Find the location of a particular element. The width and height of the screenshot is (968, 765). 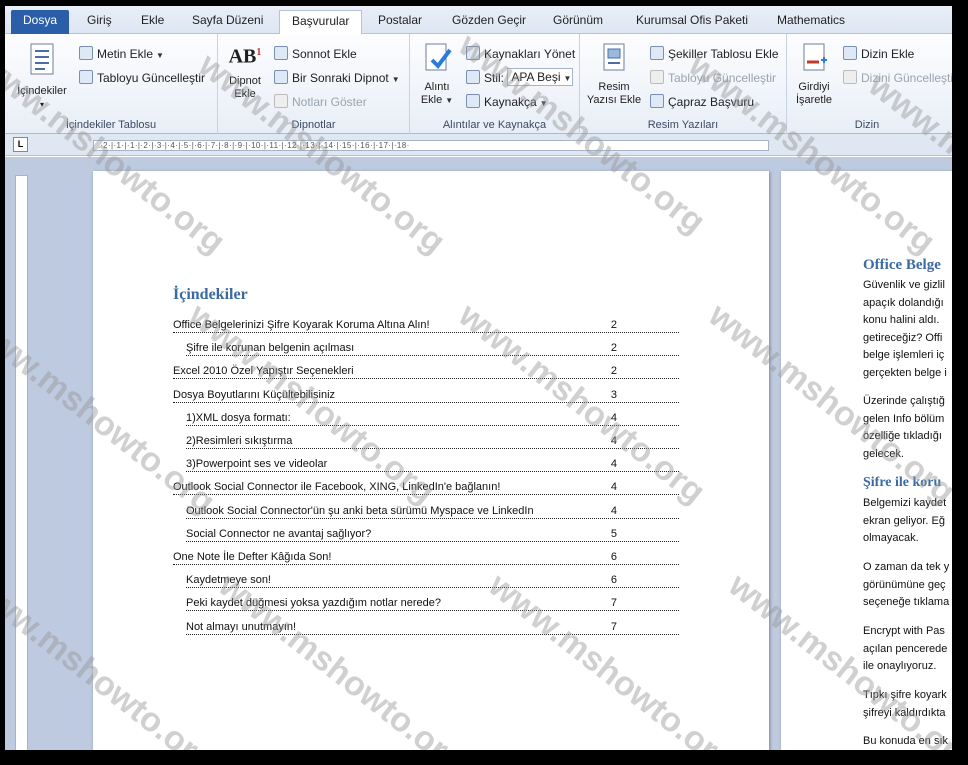

mark-entry-button: Girdiyi İşaretle is located at coordinates (814, 74).